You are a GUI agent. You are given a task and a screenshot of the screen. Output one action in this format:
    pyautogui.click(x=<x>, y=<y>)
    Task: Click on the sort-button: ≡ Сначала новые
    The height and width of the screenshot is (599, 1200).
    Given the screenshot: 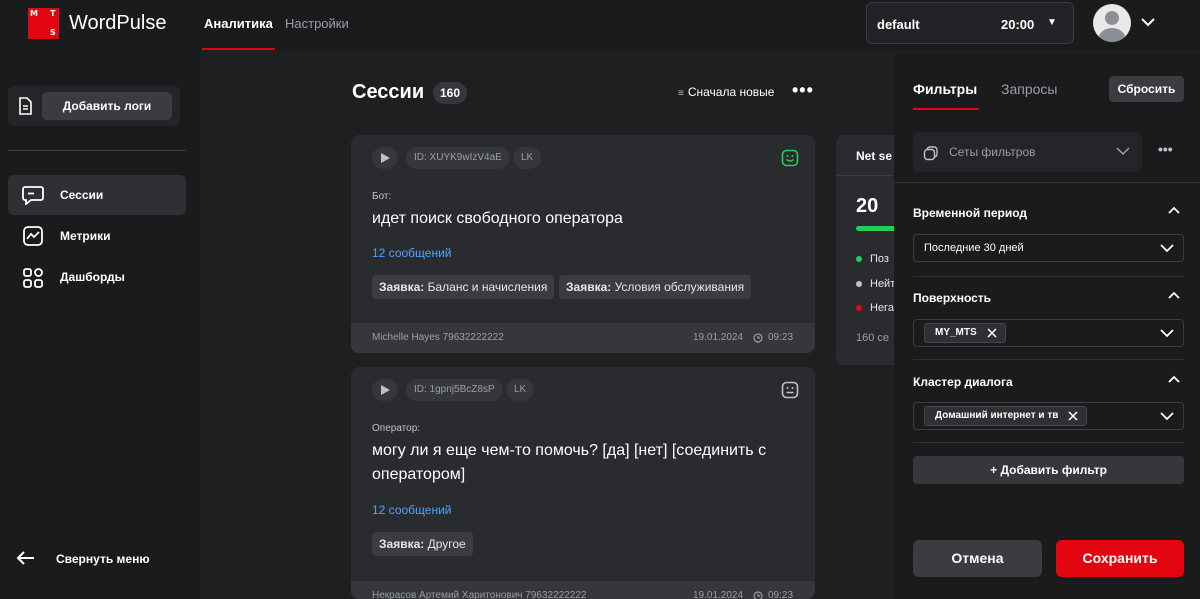 What is the action you would take?
    pyautogui.click(x=726, y=92)
    